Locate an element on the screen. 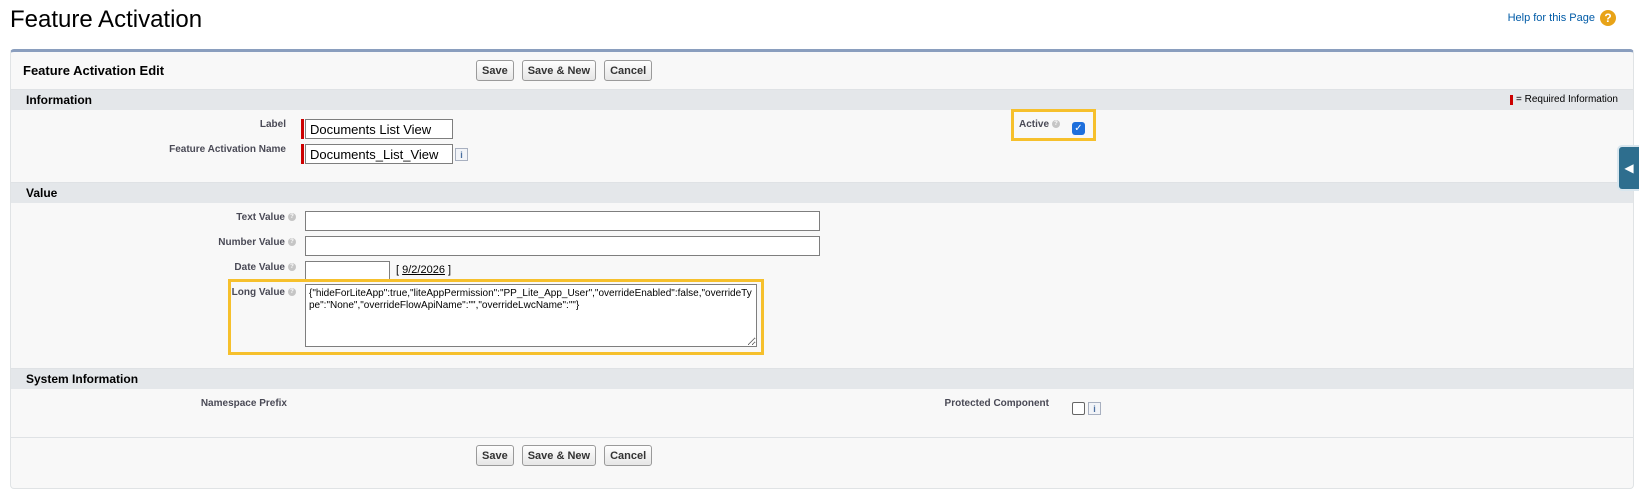 This screenshot has height=495, width=1639. required-note-text: = Required Information is located at coordinates (1566, 99).